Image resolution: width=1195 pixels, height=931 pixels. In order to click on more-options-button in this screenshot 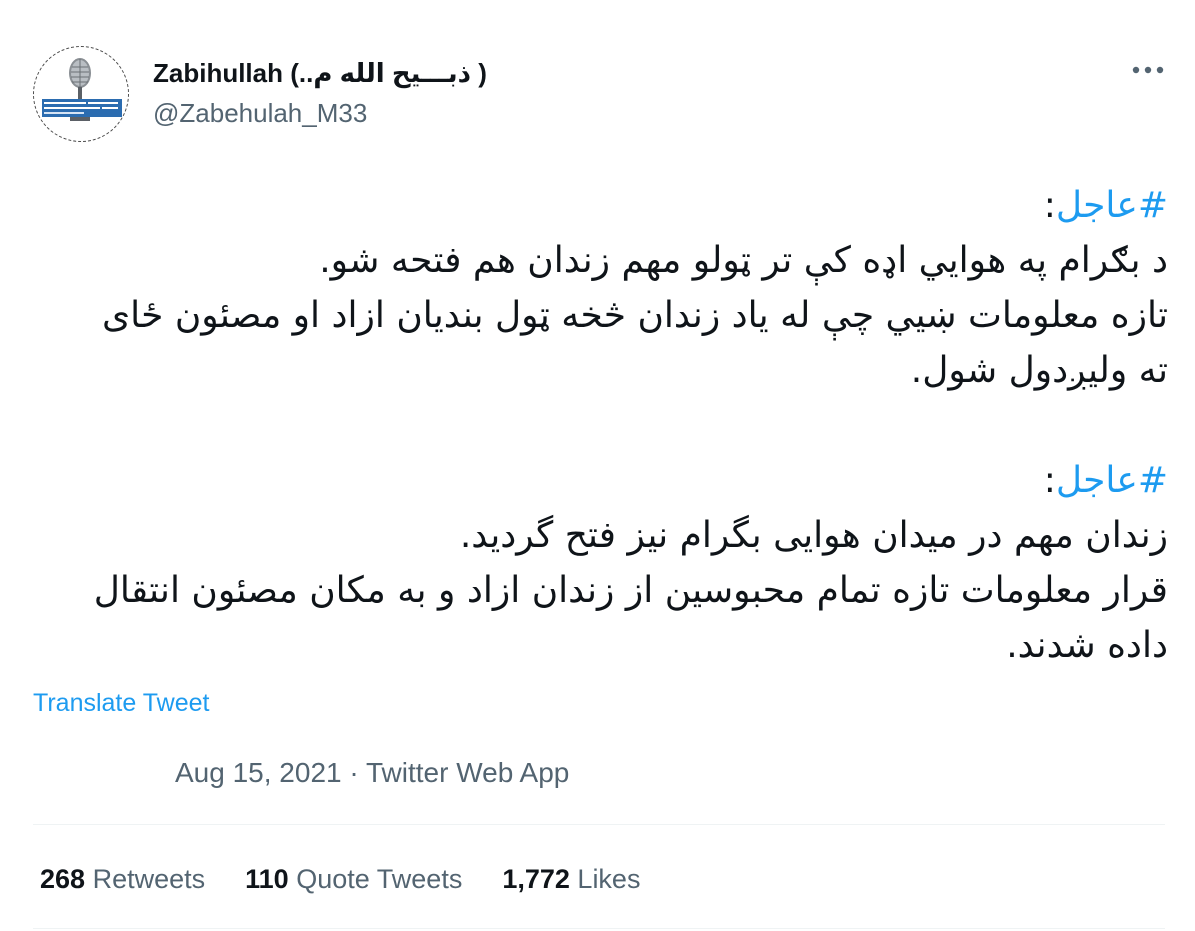, I will do `click(1148, 74)`.